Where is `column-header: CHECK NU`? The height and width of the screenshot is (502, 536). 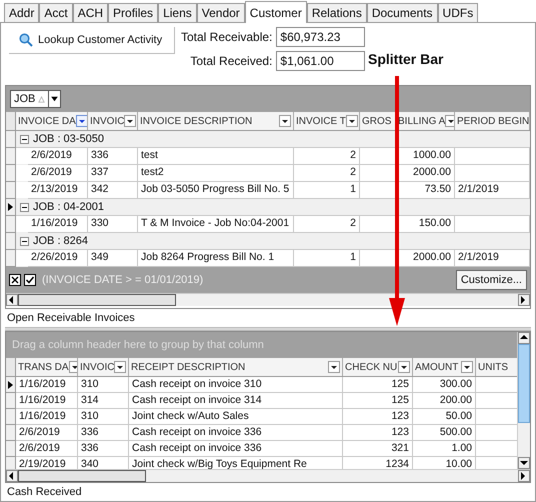
column-header: CHECK NU is located at coordinates (378, 367).